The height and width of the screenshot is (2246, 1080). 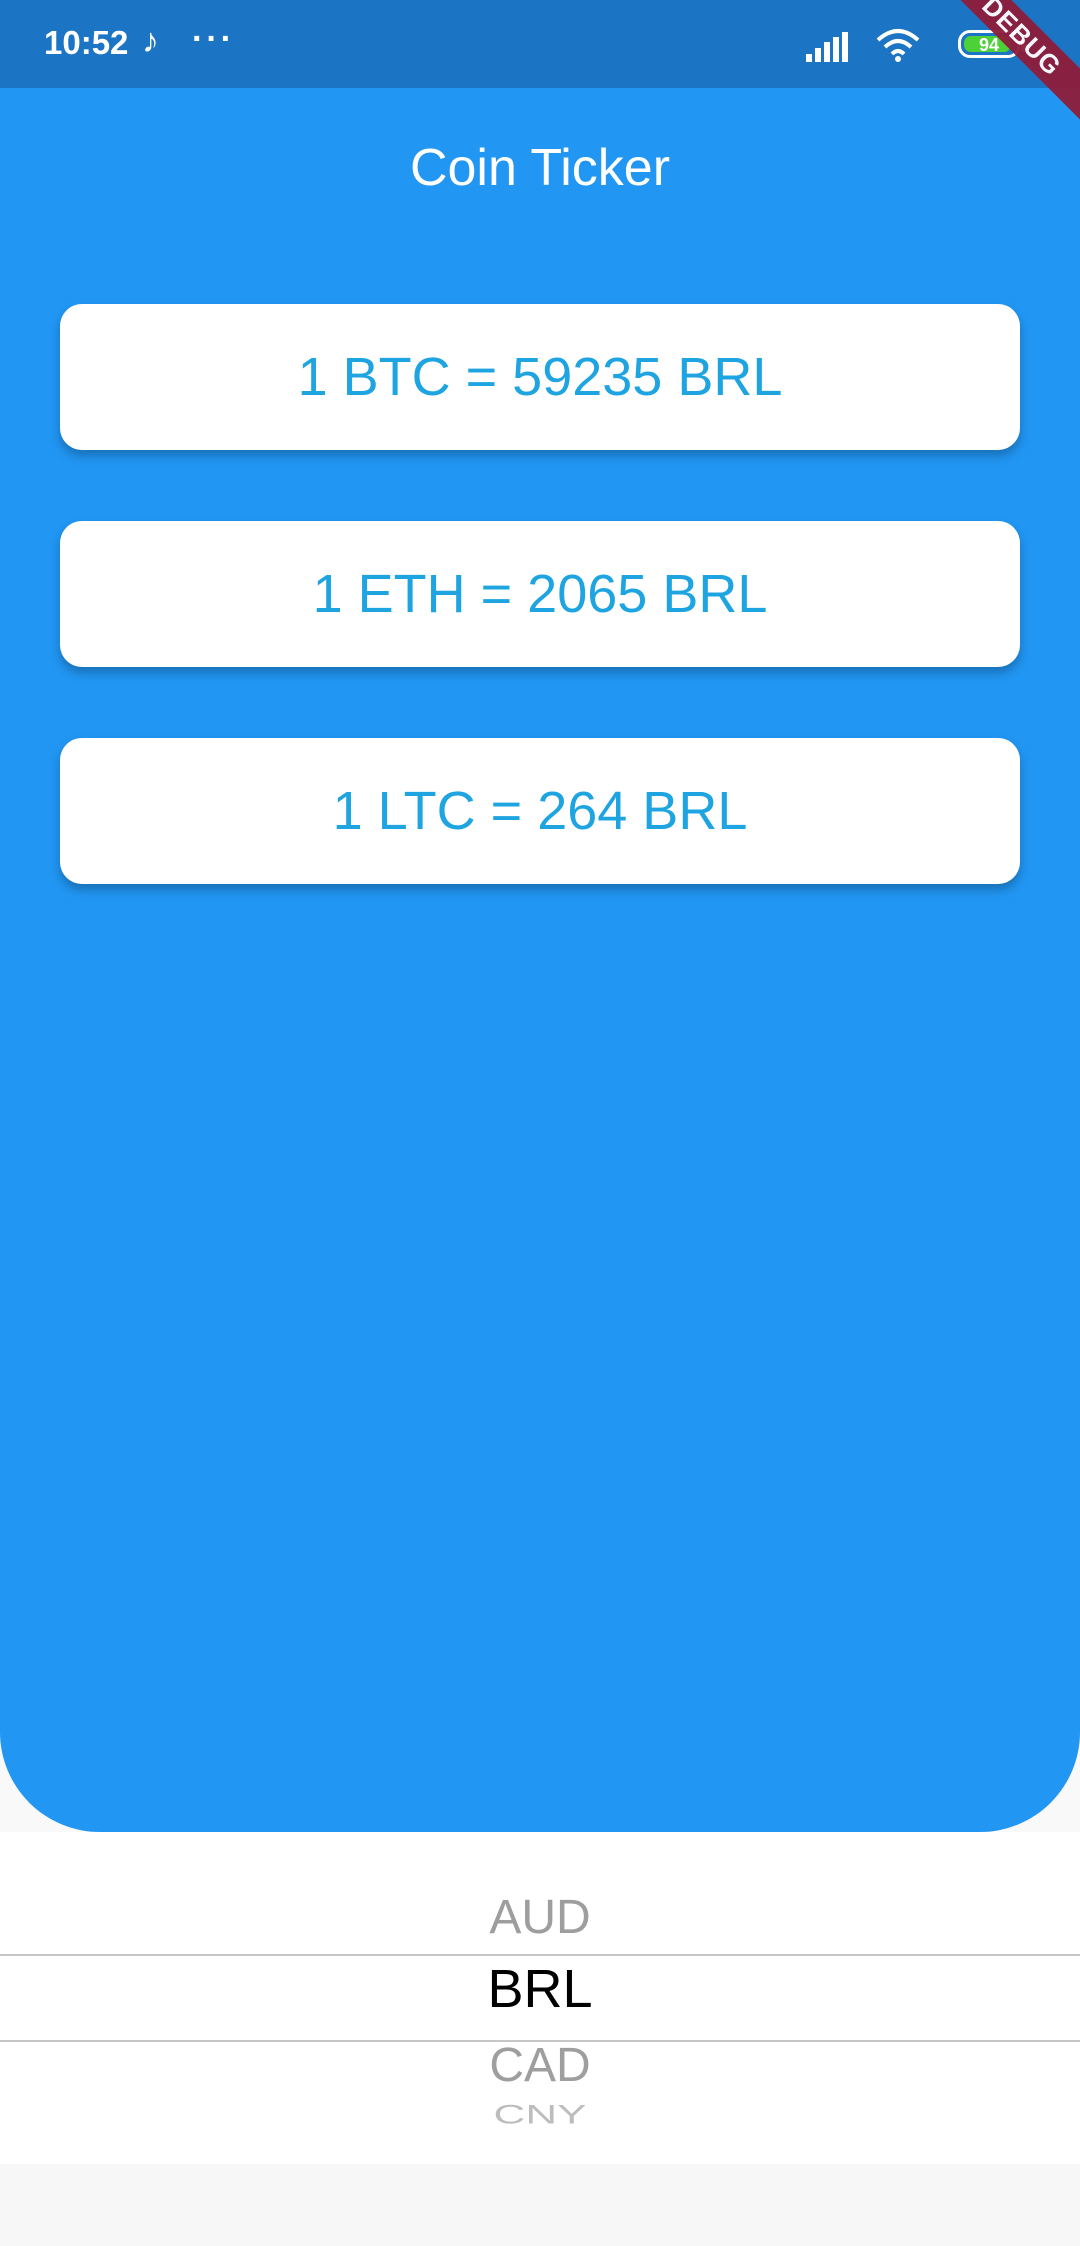 What do you see at coordinates (86, 42) in the screenshot?
I see `status-time: 10:52` at bounding box center [86, 42].